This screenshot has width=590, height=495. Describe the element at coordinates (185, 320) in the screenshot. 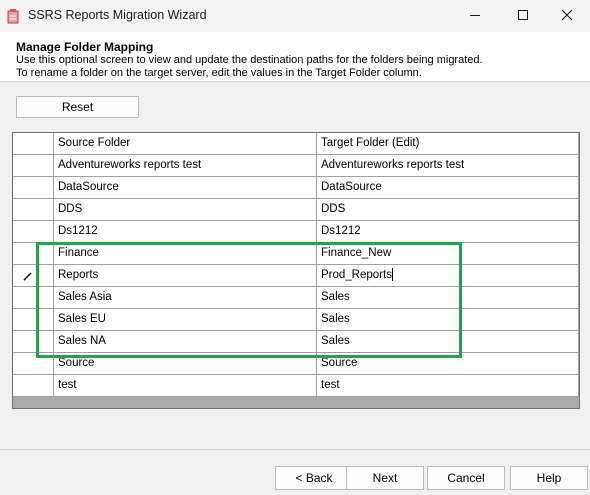

I see `source-folder-cell: Sales EU` at that location.